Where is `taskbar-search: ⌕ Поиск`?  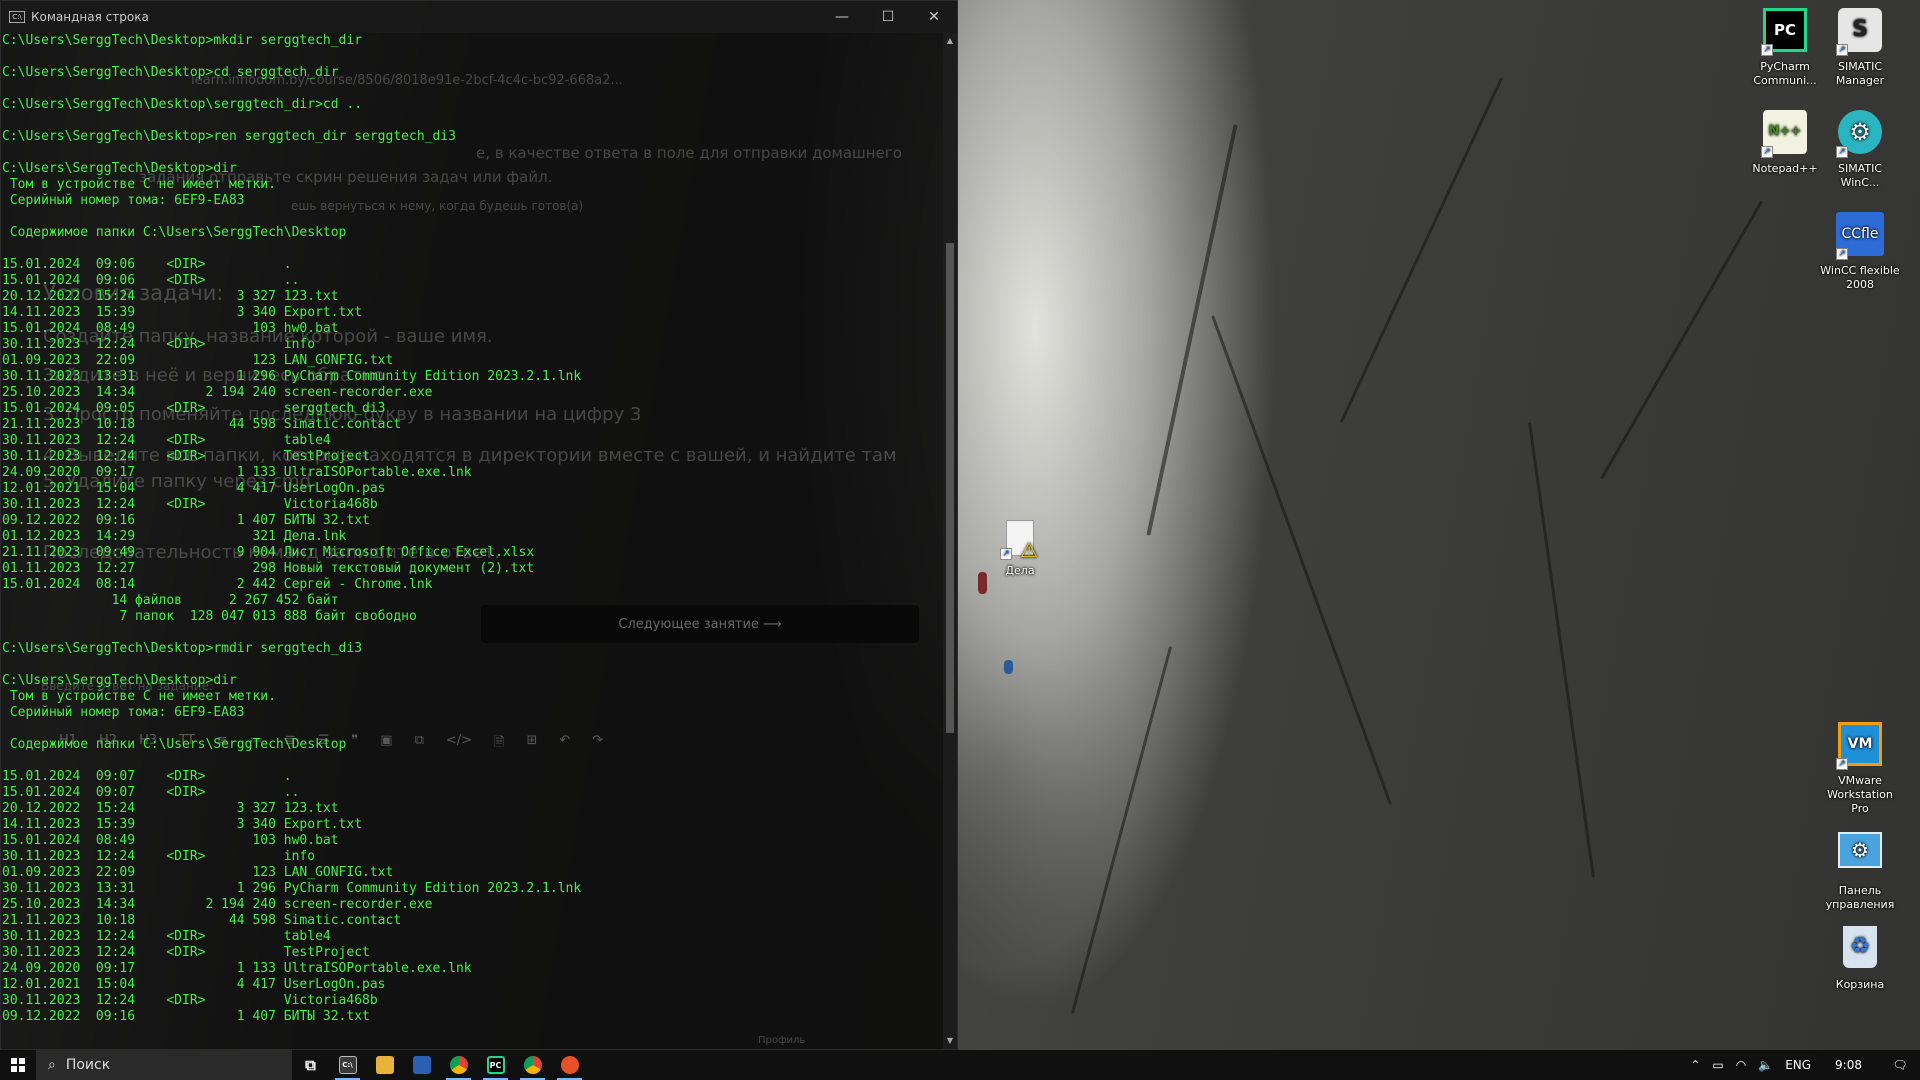 taskbar-search: ⌕ Поиск is located at coordinates (164, 1065).